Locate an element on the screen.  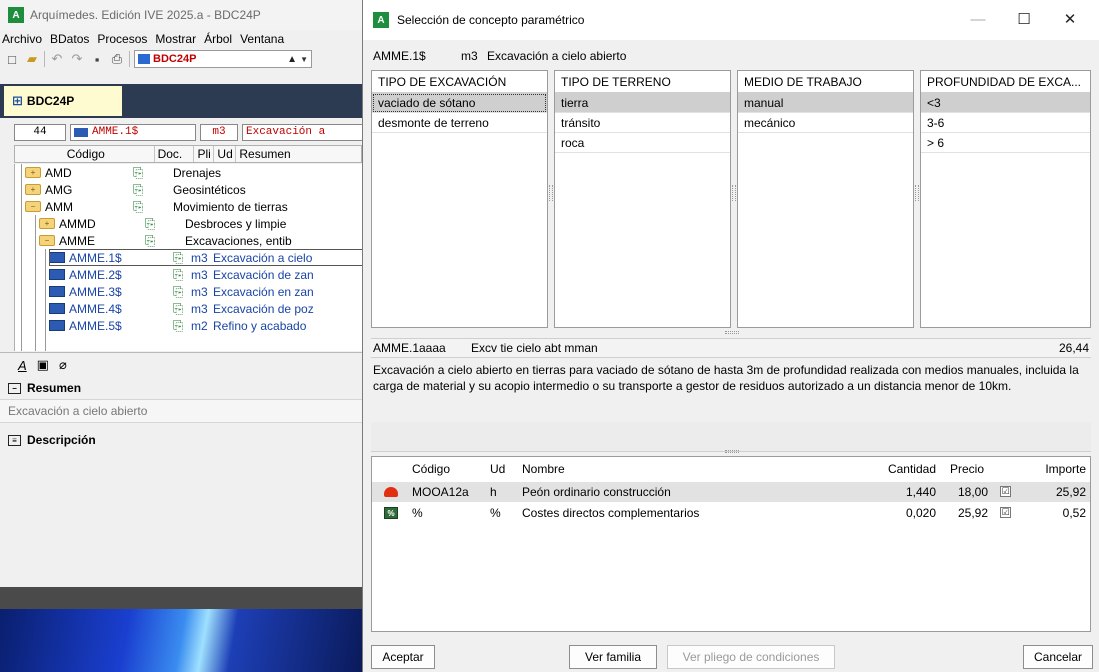
param-option: roca is located at coordinates (642, 143).